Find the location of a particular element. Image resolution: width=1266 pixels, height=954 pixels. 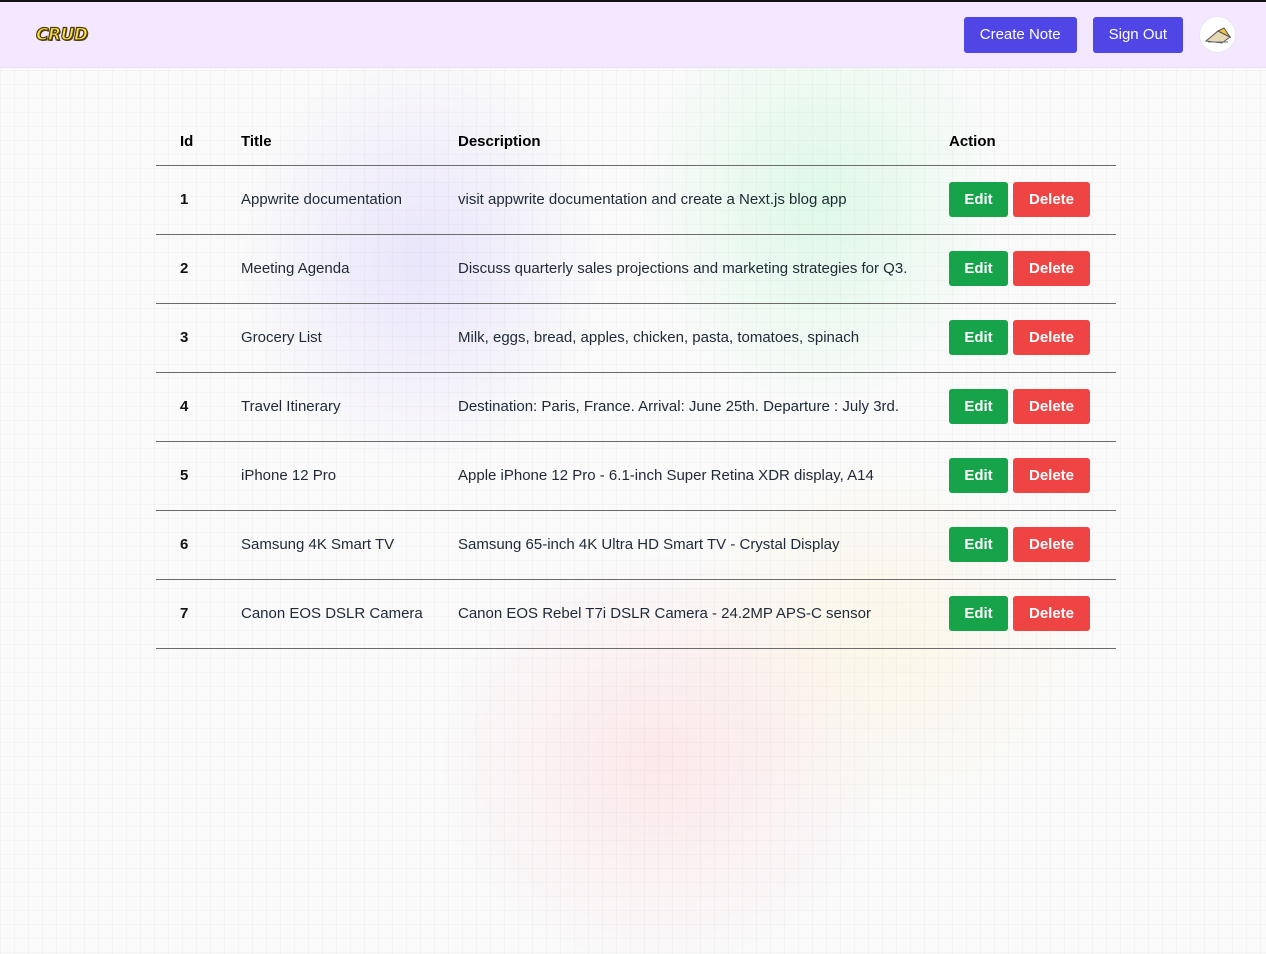

sign-out-button: Sign Out is located at coordinates (1137, 34).